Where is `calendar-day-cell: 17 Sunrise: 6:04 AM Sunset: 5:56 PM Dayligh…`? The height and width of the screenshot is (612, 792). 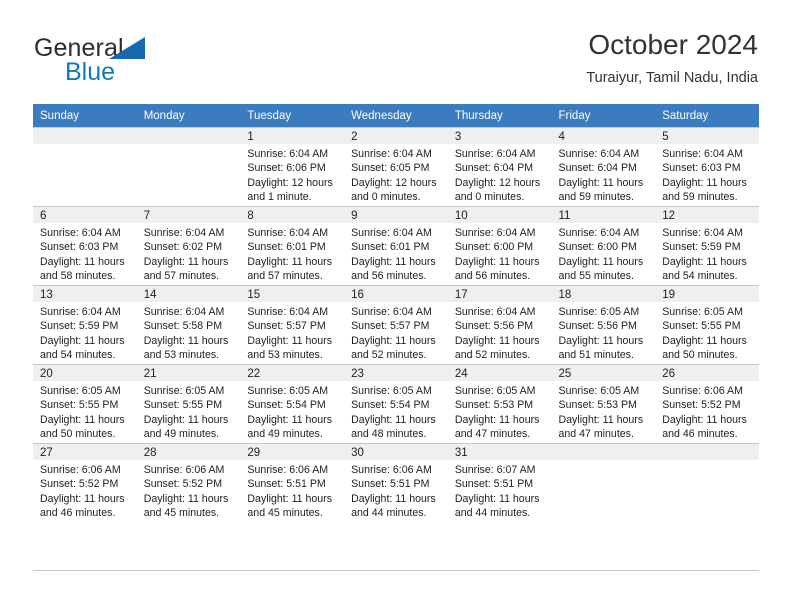 calendar-day-cell: 17 Sunrise: 6:04 AM Sunset: 5:56 PM Dayligh… is located at coordinates (499, 324).